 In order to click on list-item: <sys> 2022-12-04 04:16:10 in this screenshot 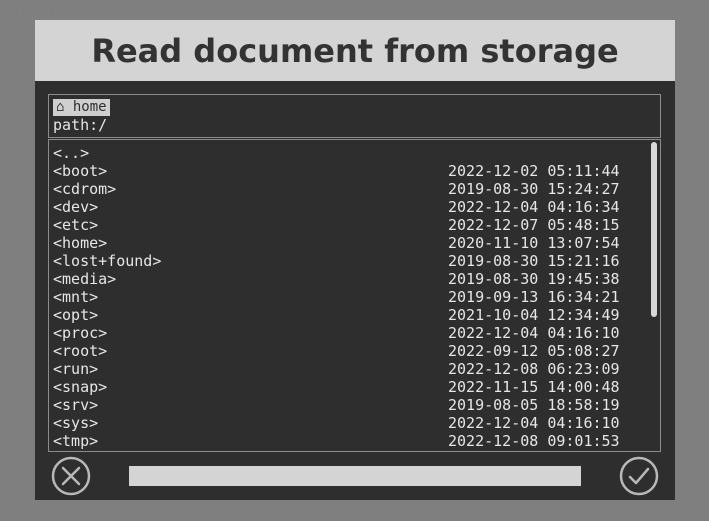, I will do `click(349, 423)`.